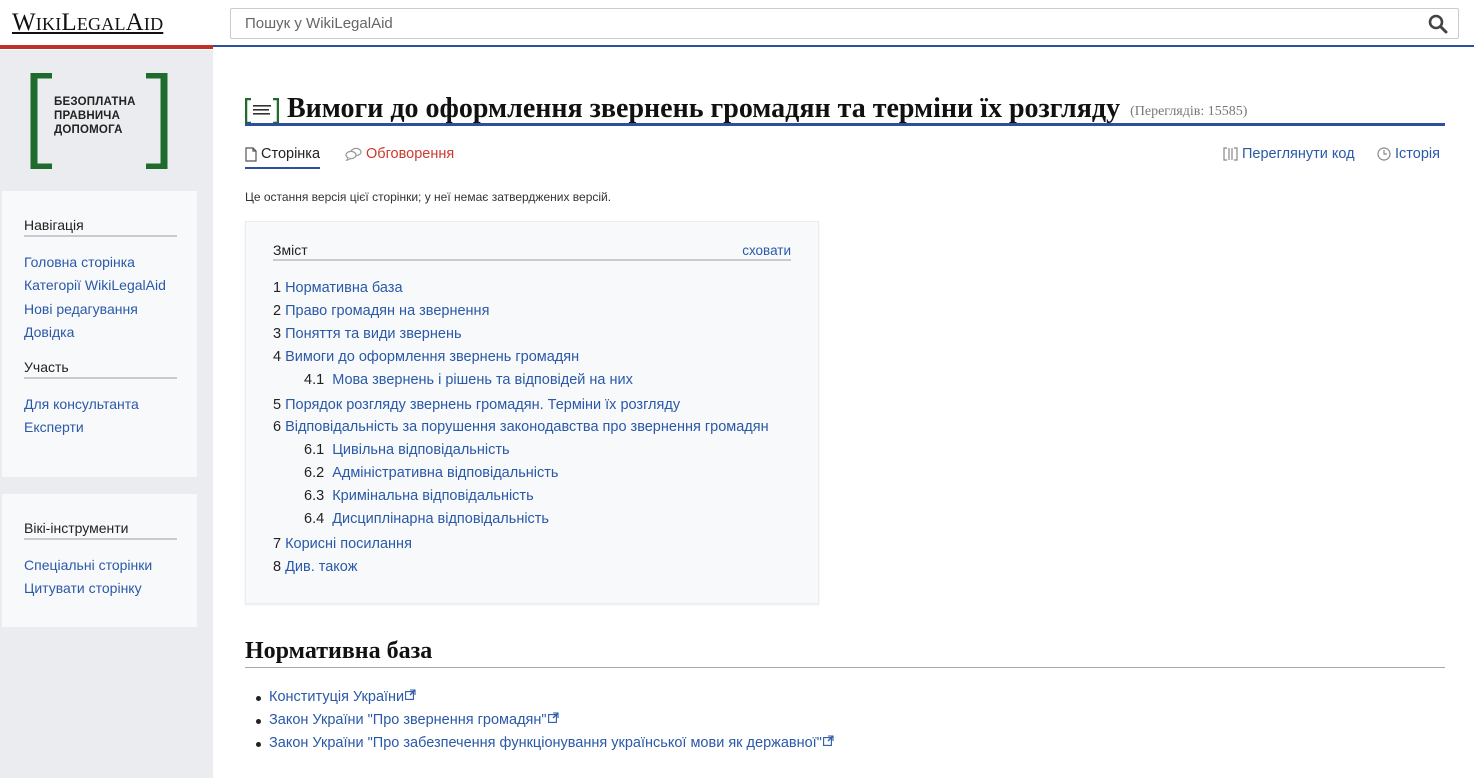 The width and height of the screenshot is (1474, 778). Describe the element at coordinates (440, 519) in the screenshot. I see `toc-link: Дисциплінарна відповідальність` at that location.